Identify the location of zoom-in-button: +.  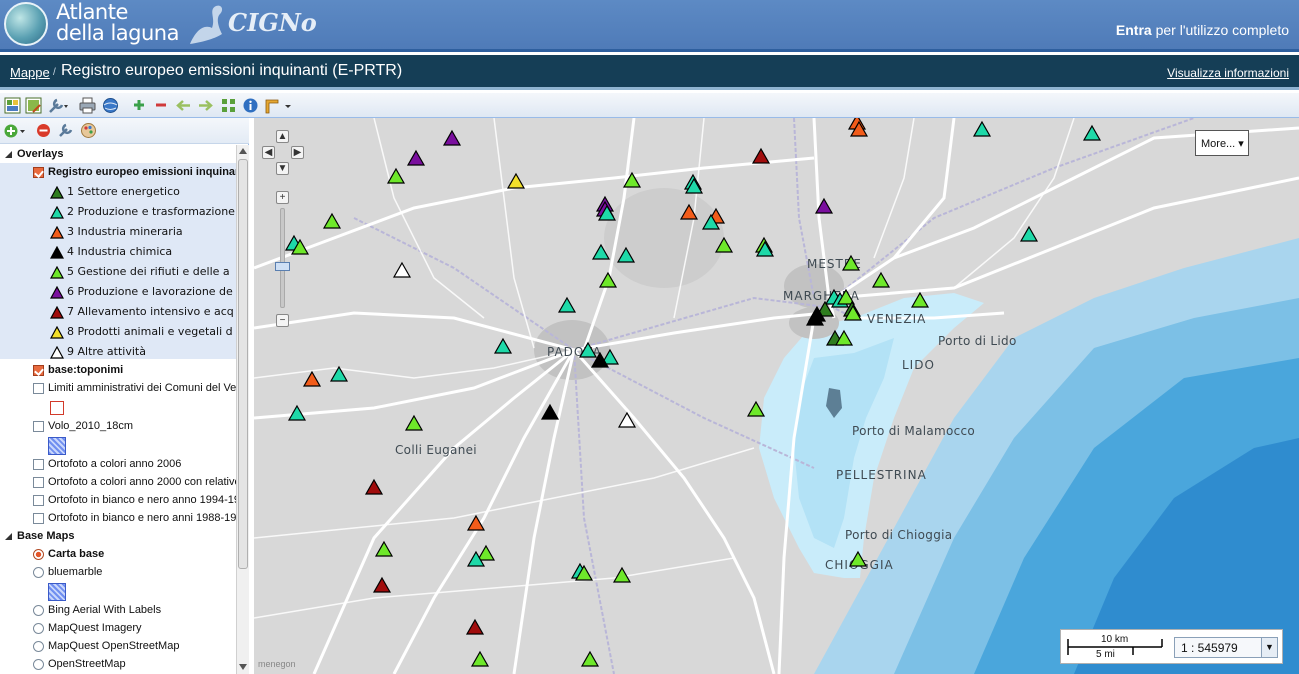
(282, 197).